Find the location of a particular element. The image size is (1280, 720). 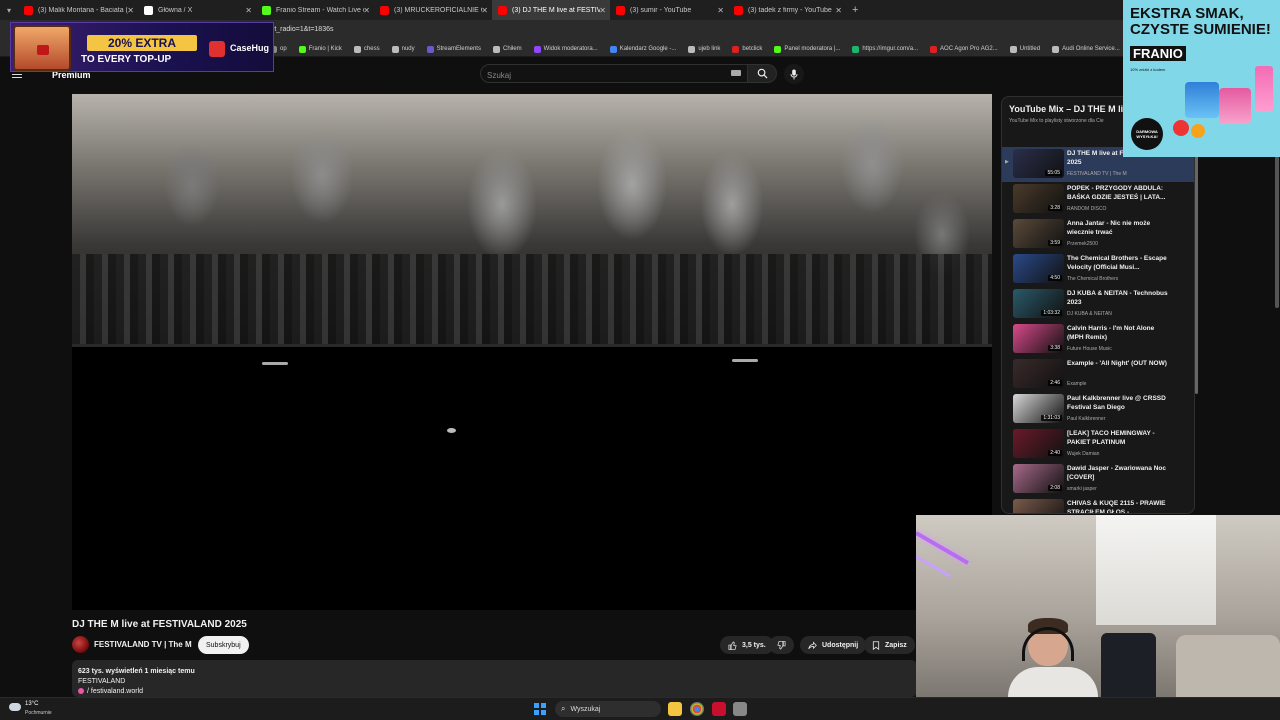

tab-search-icon: ▾ is located at coordinates (9, 10).